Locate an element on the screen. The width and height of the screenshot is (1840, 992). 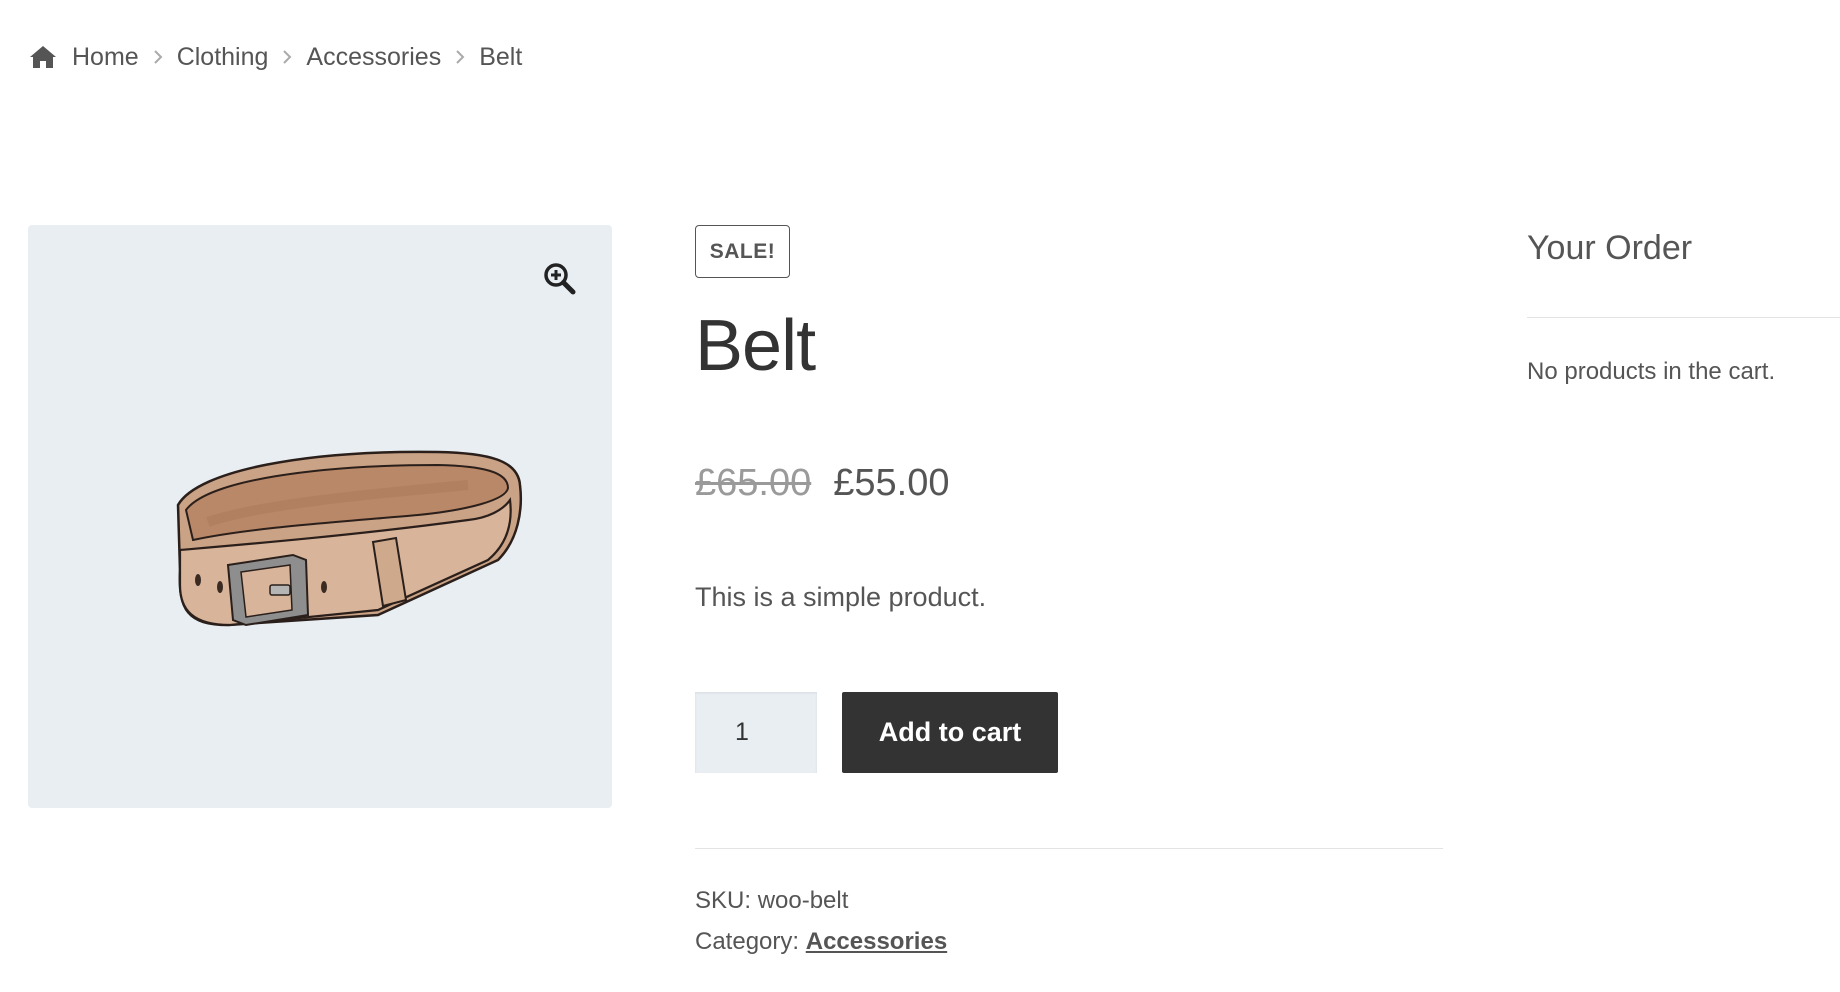
home-icon is located at coordinates (43, 57).